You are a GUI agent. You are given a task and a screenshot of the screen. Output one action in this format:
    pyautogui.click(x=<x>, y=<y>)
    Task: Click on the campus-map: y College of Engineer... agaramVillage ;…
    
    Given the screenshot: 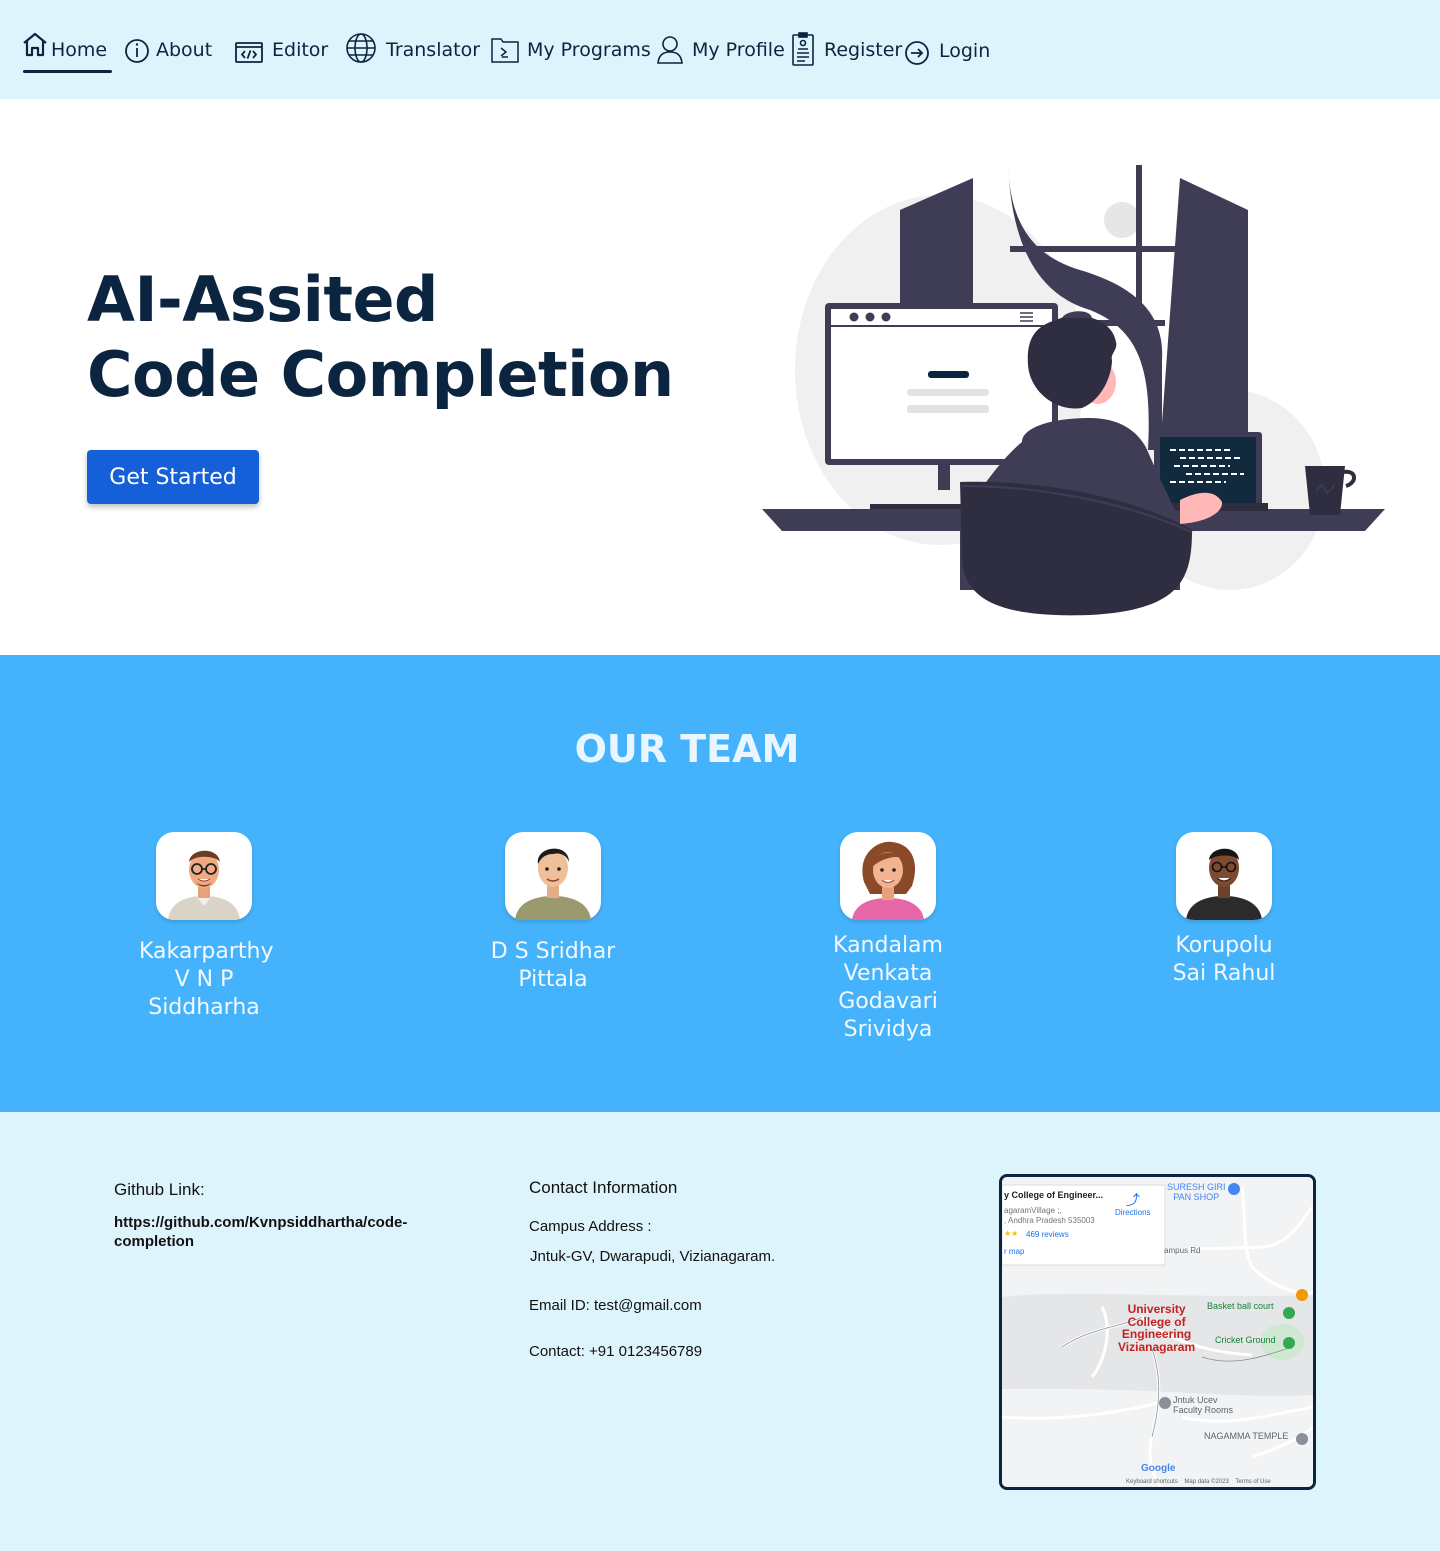 What is the action you would take?
    pyautogui.click(x=1157, y=1332)
    